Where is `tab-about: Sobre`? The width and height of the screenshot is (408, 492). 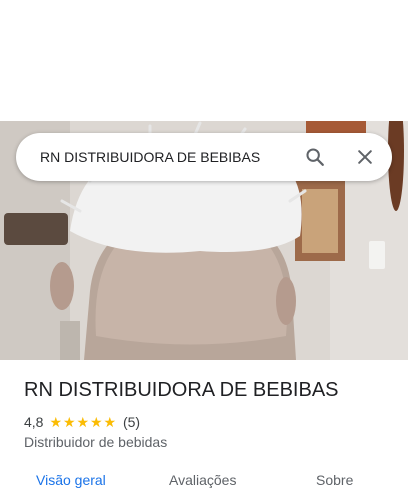
tab-about: Sobre is located at coordinates (334, 480).